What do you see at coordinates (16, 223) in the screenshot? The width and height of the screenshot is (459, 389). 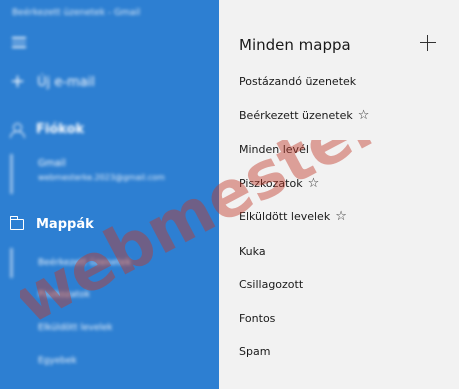 I see `folder-icon` at bounding box center [16, 223].